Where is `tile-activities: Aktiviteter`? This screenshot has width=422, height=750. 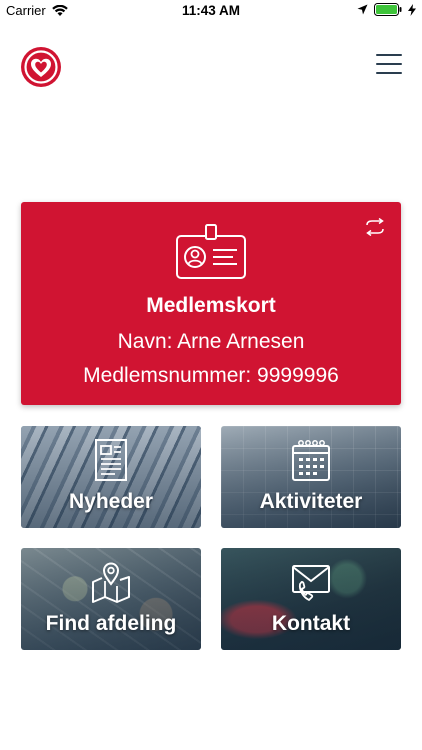 tile-activities: Aktiviteter is located at coordinates (311, 477).